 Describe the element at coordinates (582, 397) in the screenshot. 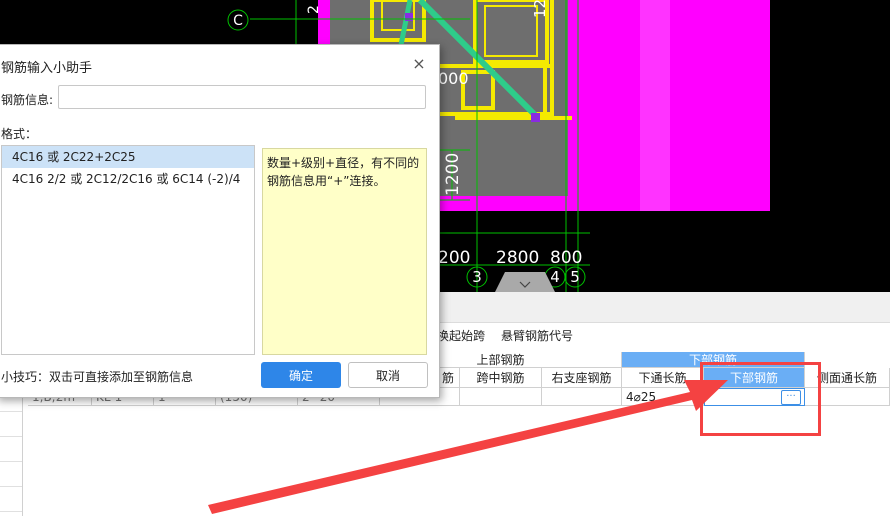

I see `cell-right-support` at that location.